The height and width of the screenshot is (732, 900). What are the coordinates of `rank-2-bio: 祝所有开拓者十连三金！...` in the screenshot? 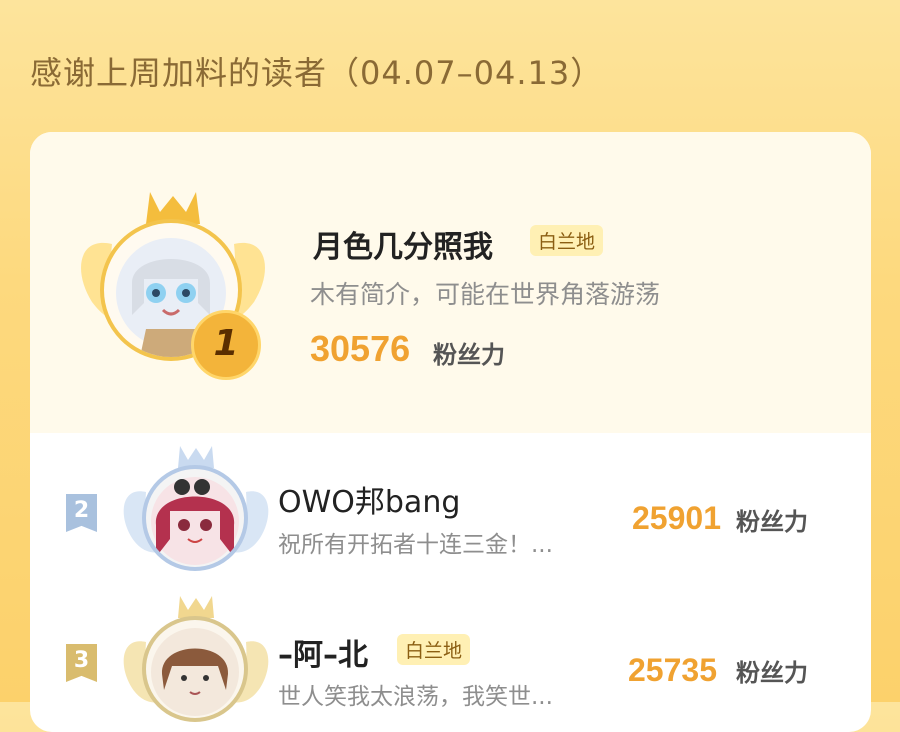 It's located at (415, 545).